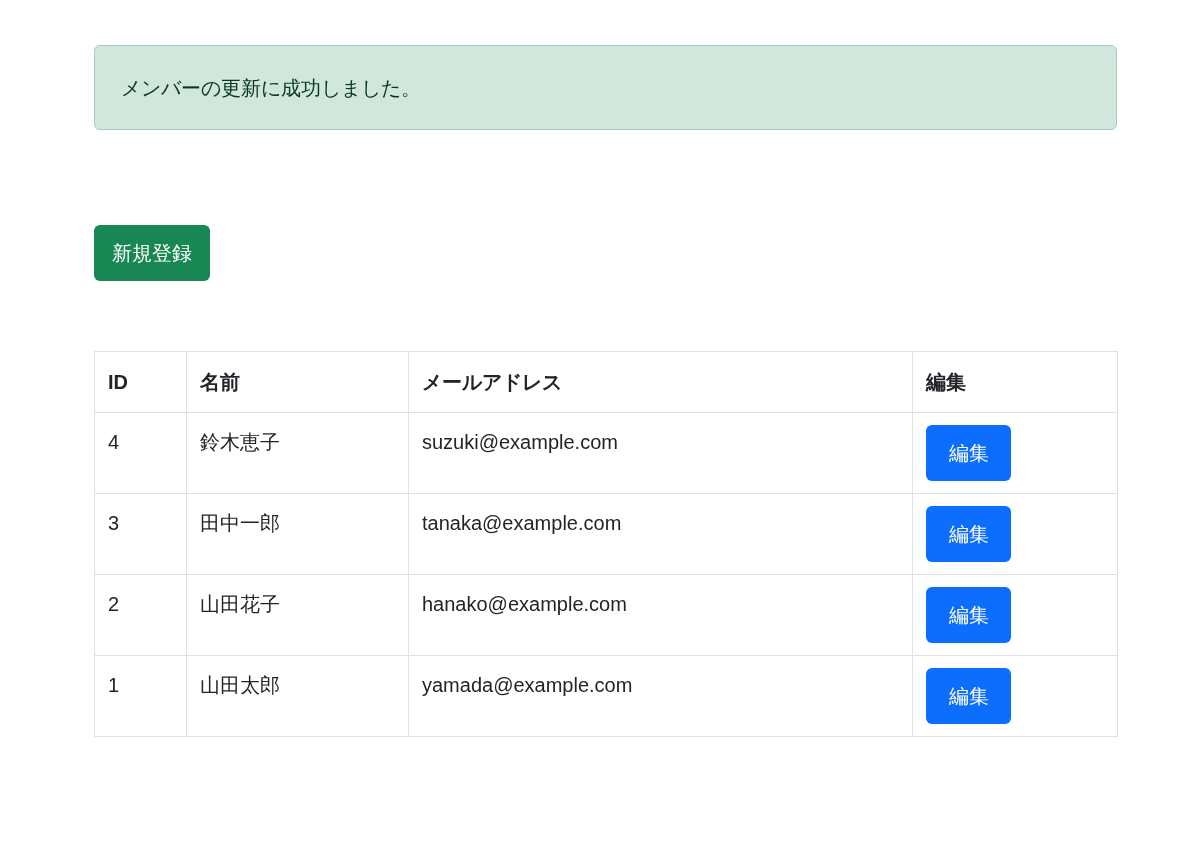 This screenshot has height=850, width=1200. Describe the element at coordinates (660, 534) in the screenshot. I see `table-cell: tanaka@example.com` at that location.